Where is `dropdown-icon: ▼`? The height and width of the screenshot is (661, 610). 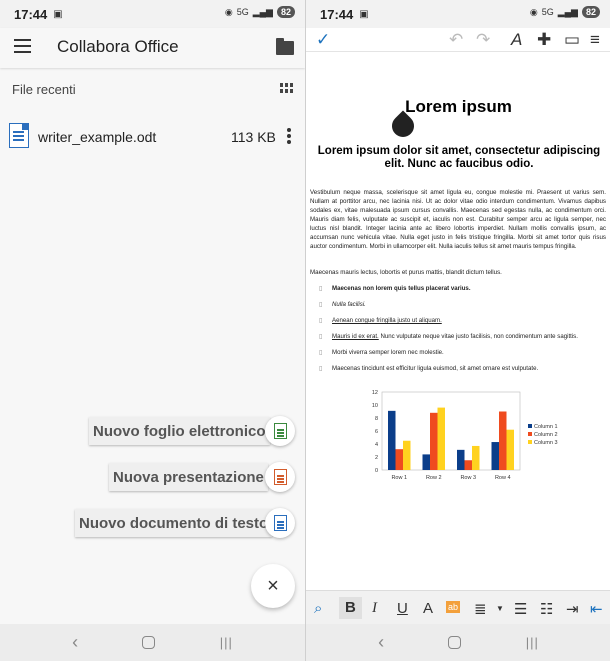
dropdown-icon: ▼ is located at coordinates (500, 608).